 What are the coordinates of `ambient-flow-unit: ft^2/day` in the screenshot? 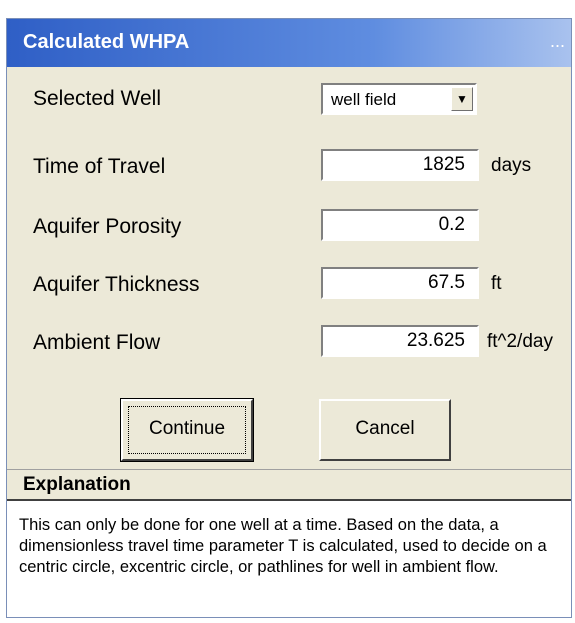 It's located at (520, 341).